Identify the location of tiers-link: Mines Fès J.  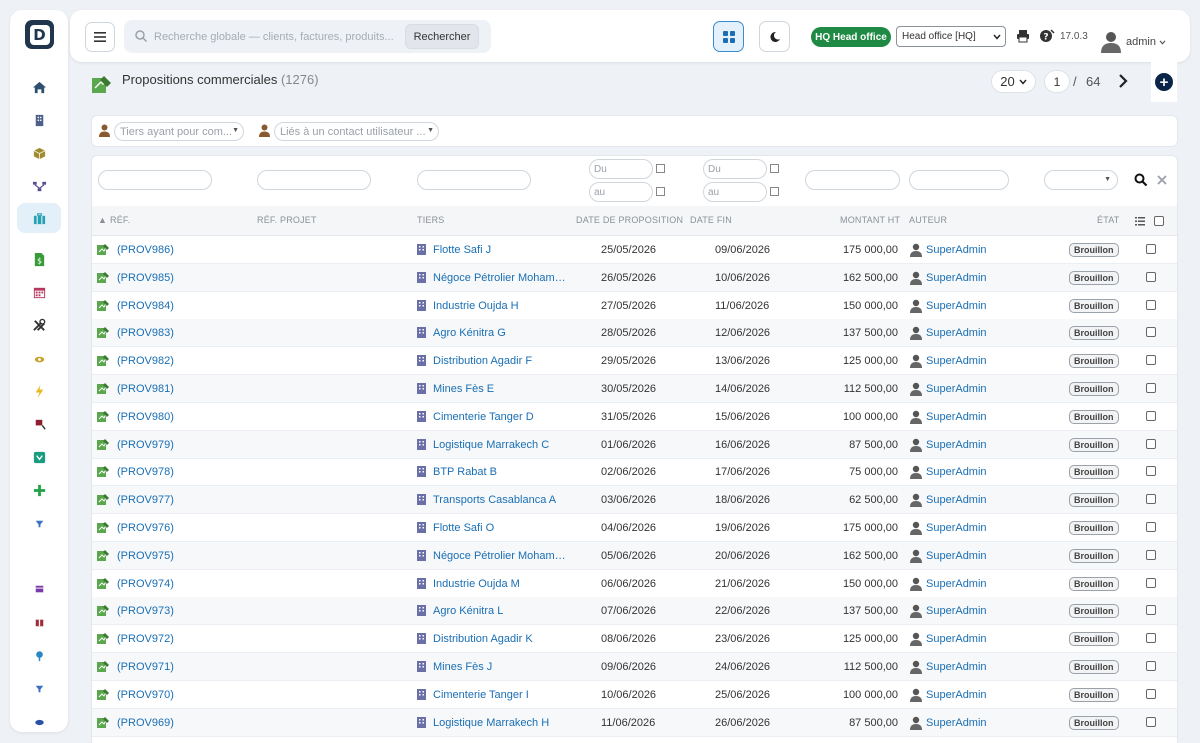
(462, 667).